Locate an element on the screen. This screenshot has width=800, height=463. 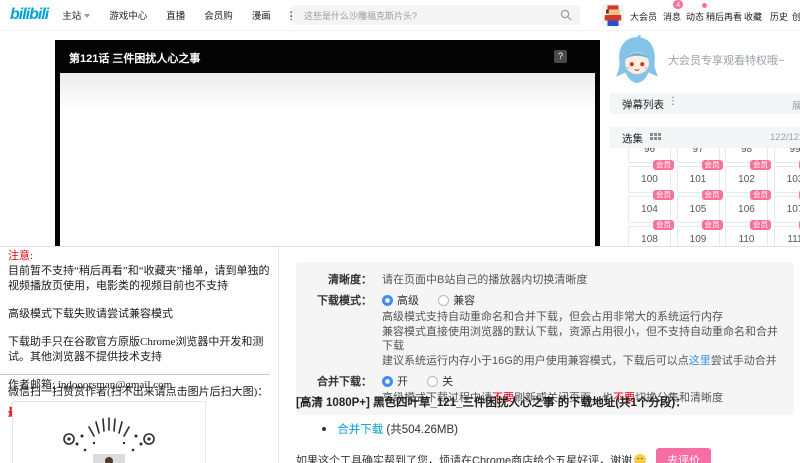
episode-card: 会员 109 is located at coordinates (699, 233).